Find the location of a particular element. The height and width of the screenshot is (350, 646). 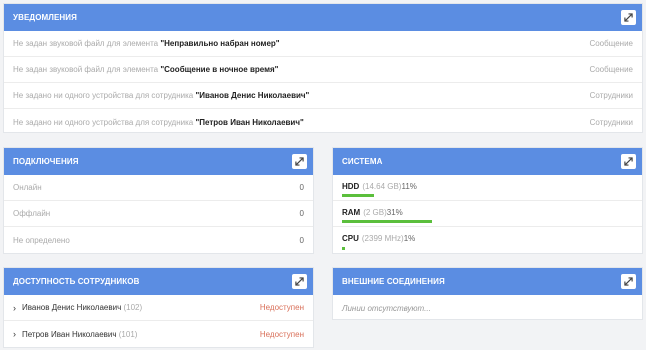

system-expand-button is located at coordinates (628, 161).